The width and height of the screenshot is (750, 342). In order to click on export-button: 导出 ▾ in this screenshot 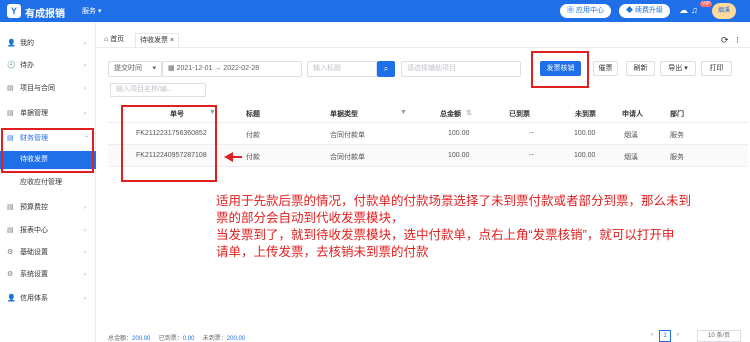, I will do `click(678, 68)`.